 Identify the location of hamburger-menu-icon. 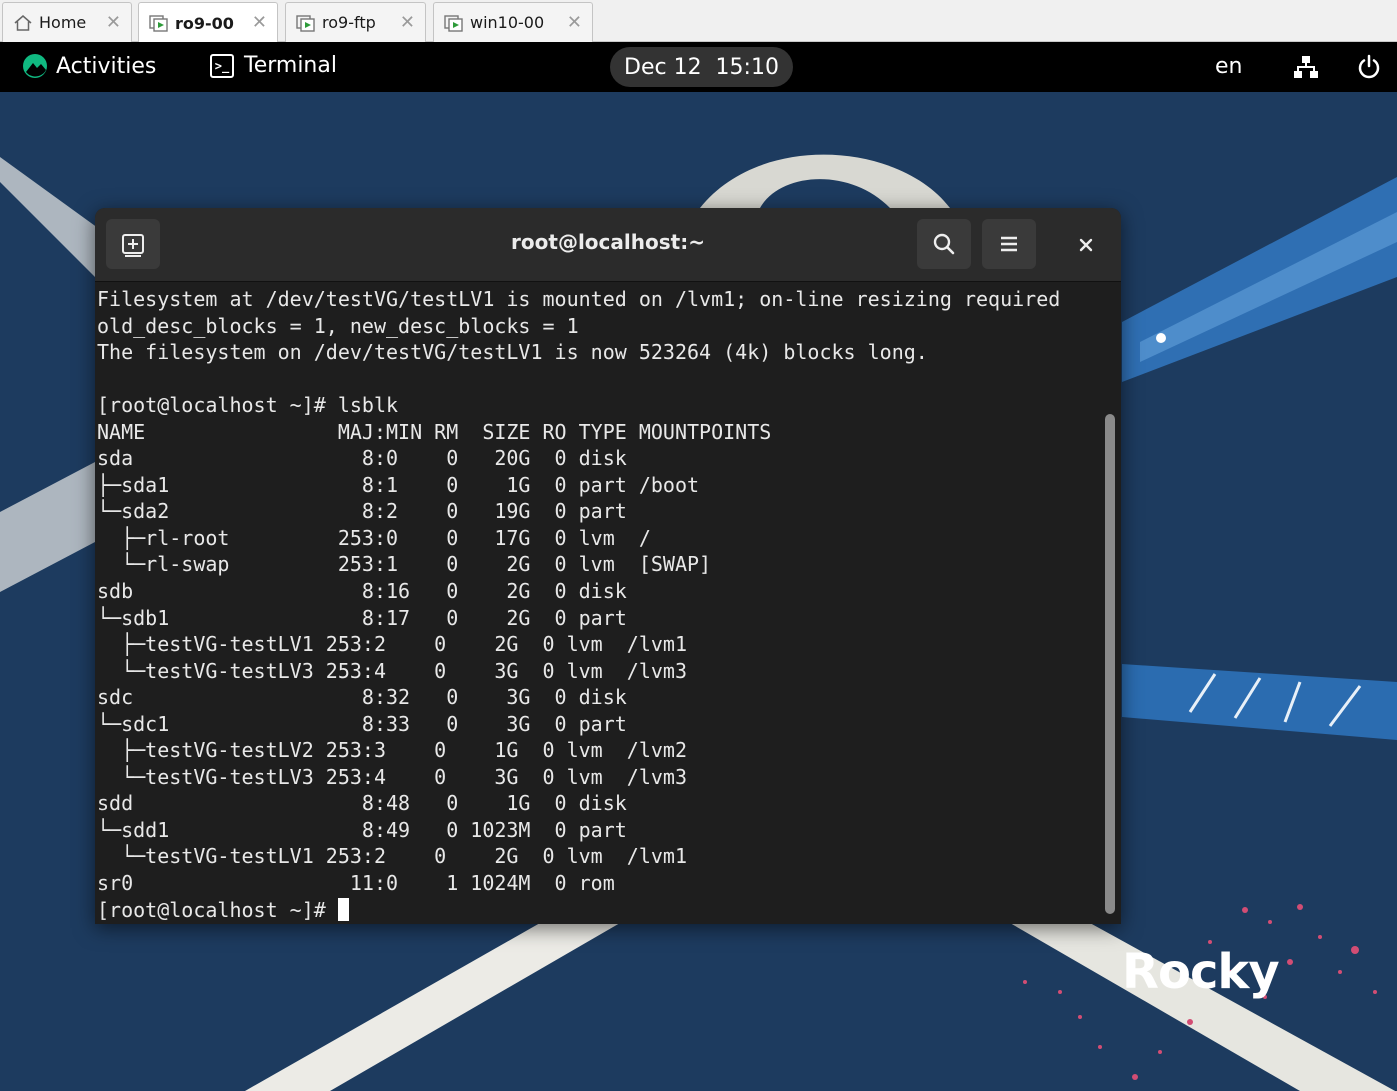
(1009, 244).